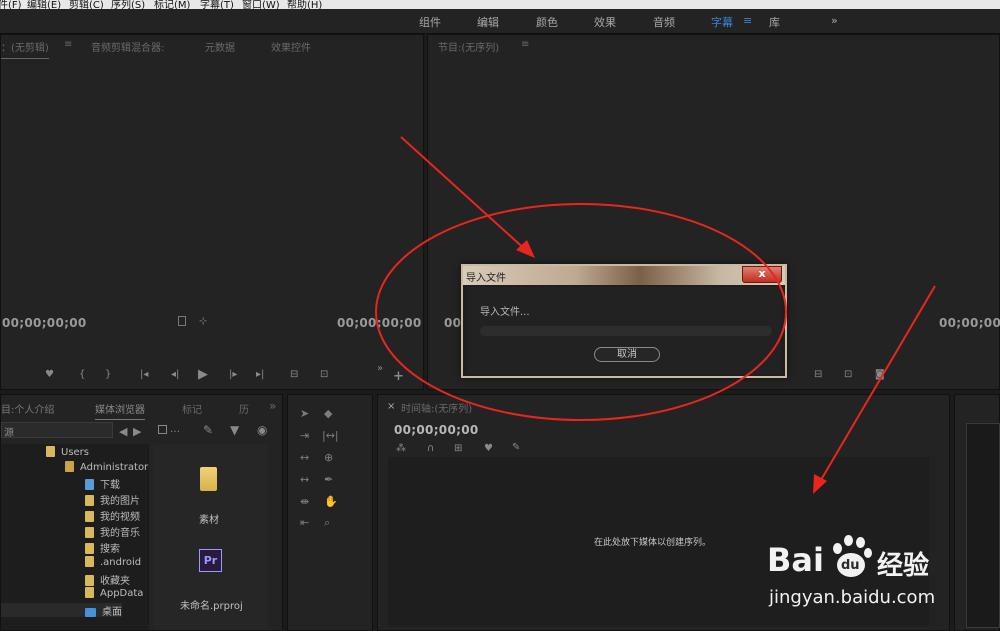  What do you see at coordinates (851, 556) in the screenshot?
I see `baidu-paw-icon: du` at bounding box center [851, 556].